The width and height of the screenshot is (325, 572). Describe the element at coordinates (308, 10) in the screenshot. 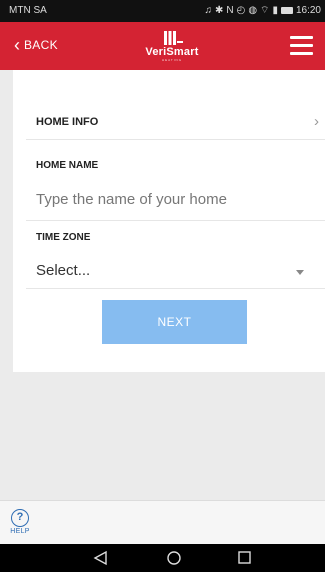

I see `clock: 16:20` at that location.